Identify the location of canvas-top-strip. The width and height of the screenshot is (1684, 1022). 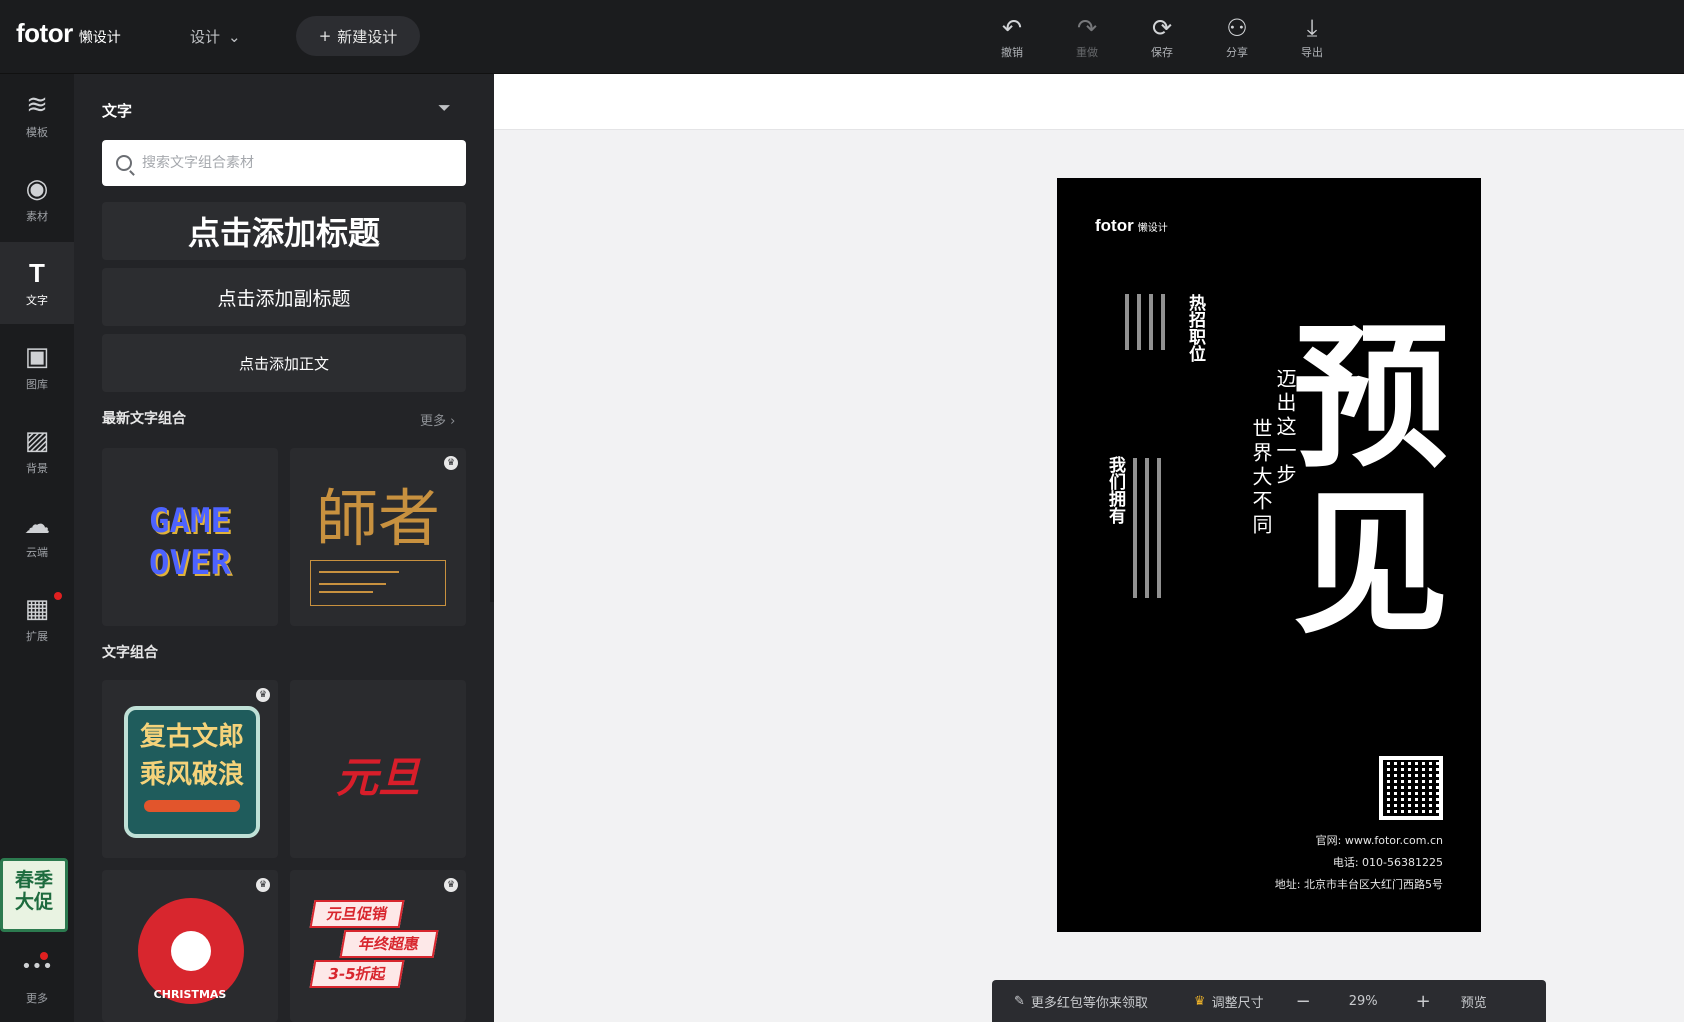
(1089, 102).